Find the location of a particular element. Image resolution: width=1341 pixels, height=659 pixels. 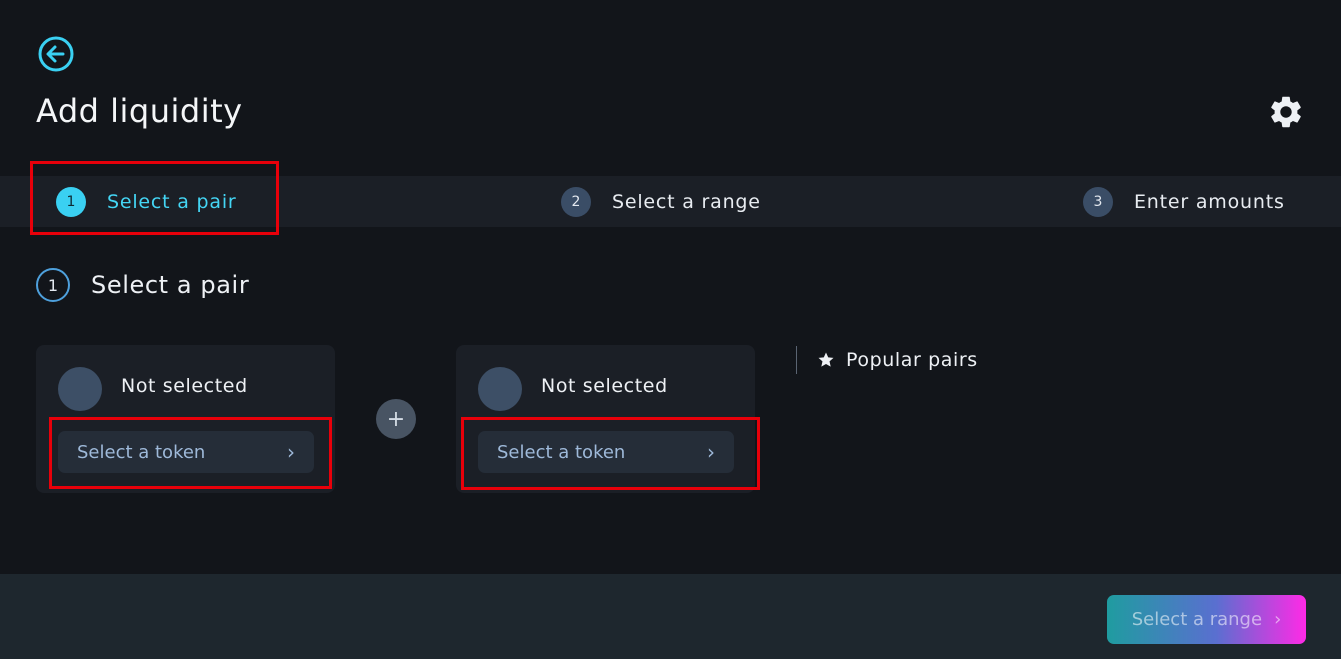

section-title: Select a pair is located at coordinates (170, 285).